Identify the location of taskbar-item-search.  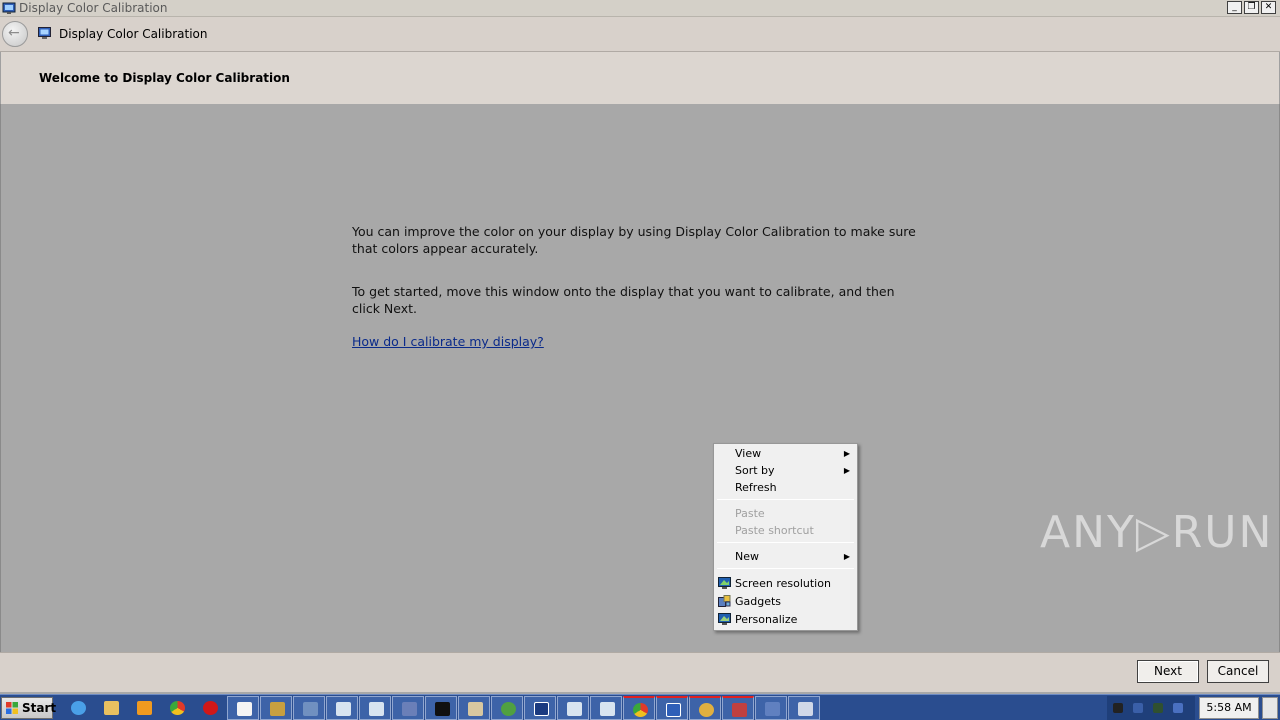
(705, 708).